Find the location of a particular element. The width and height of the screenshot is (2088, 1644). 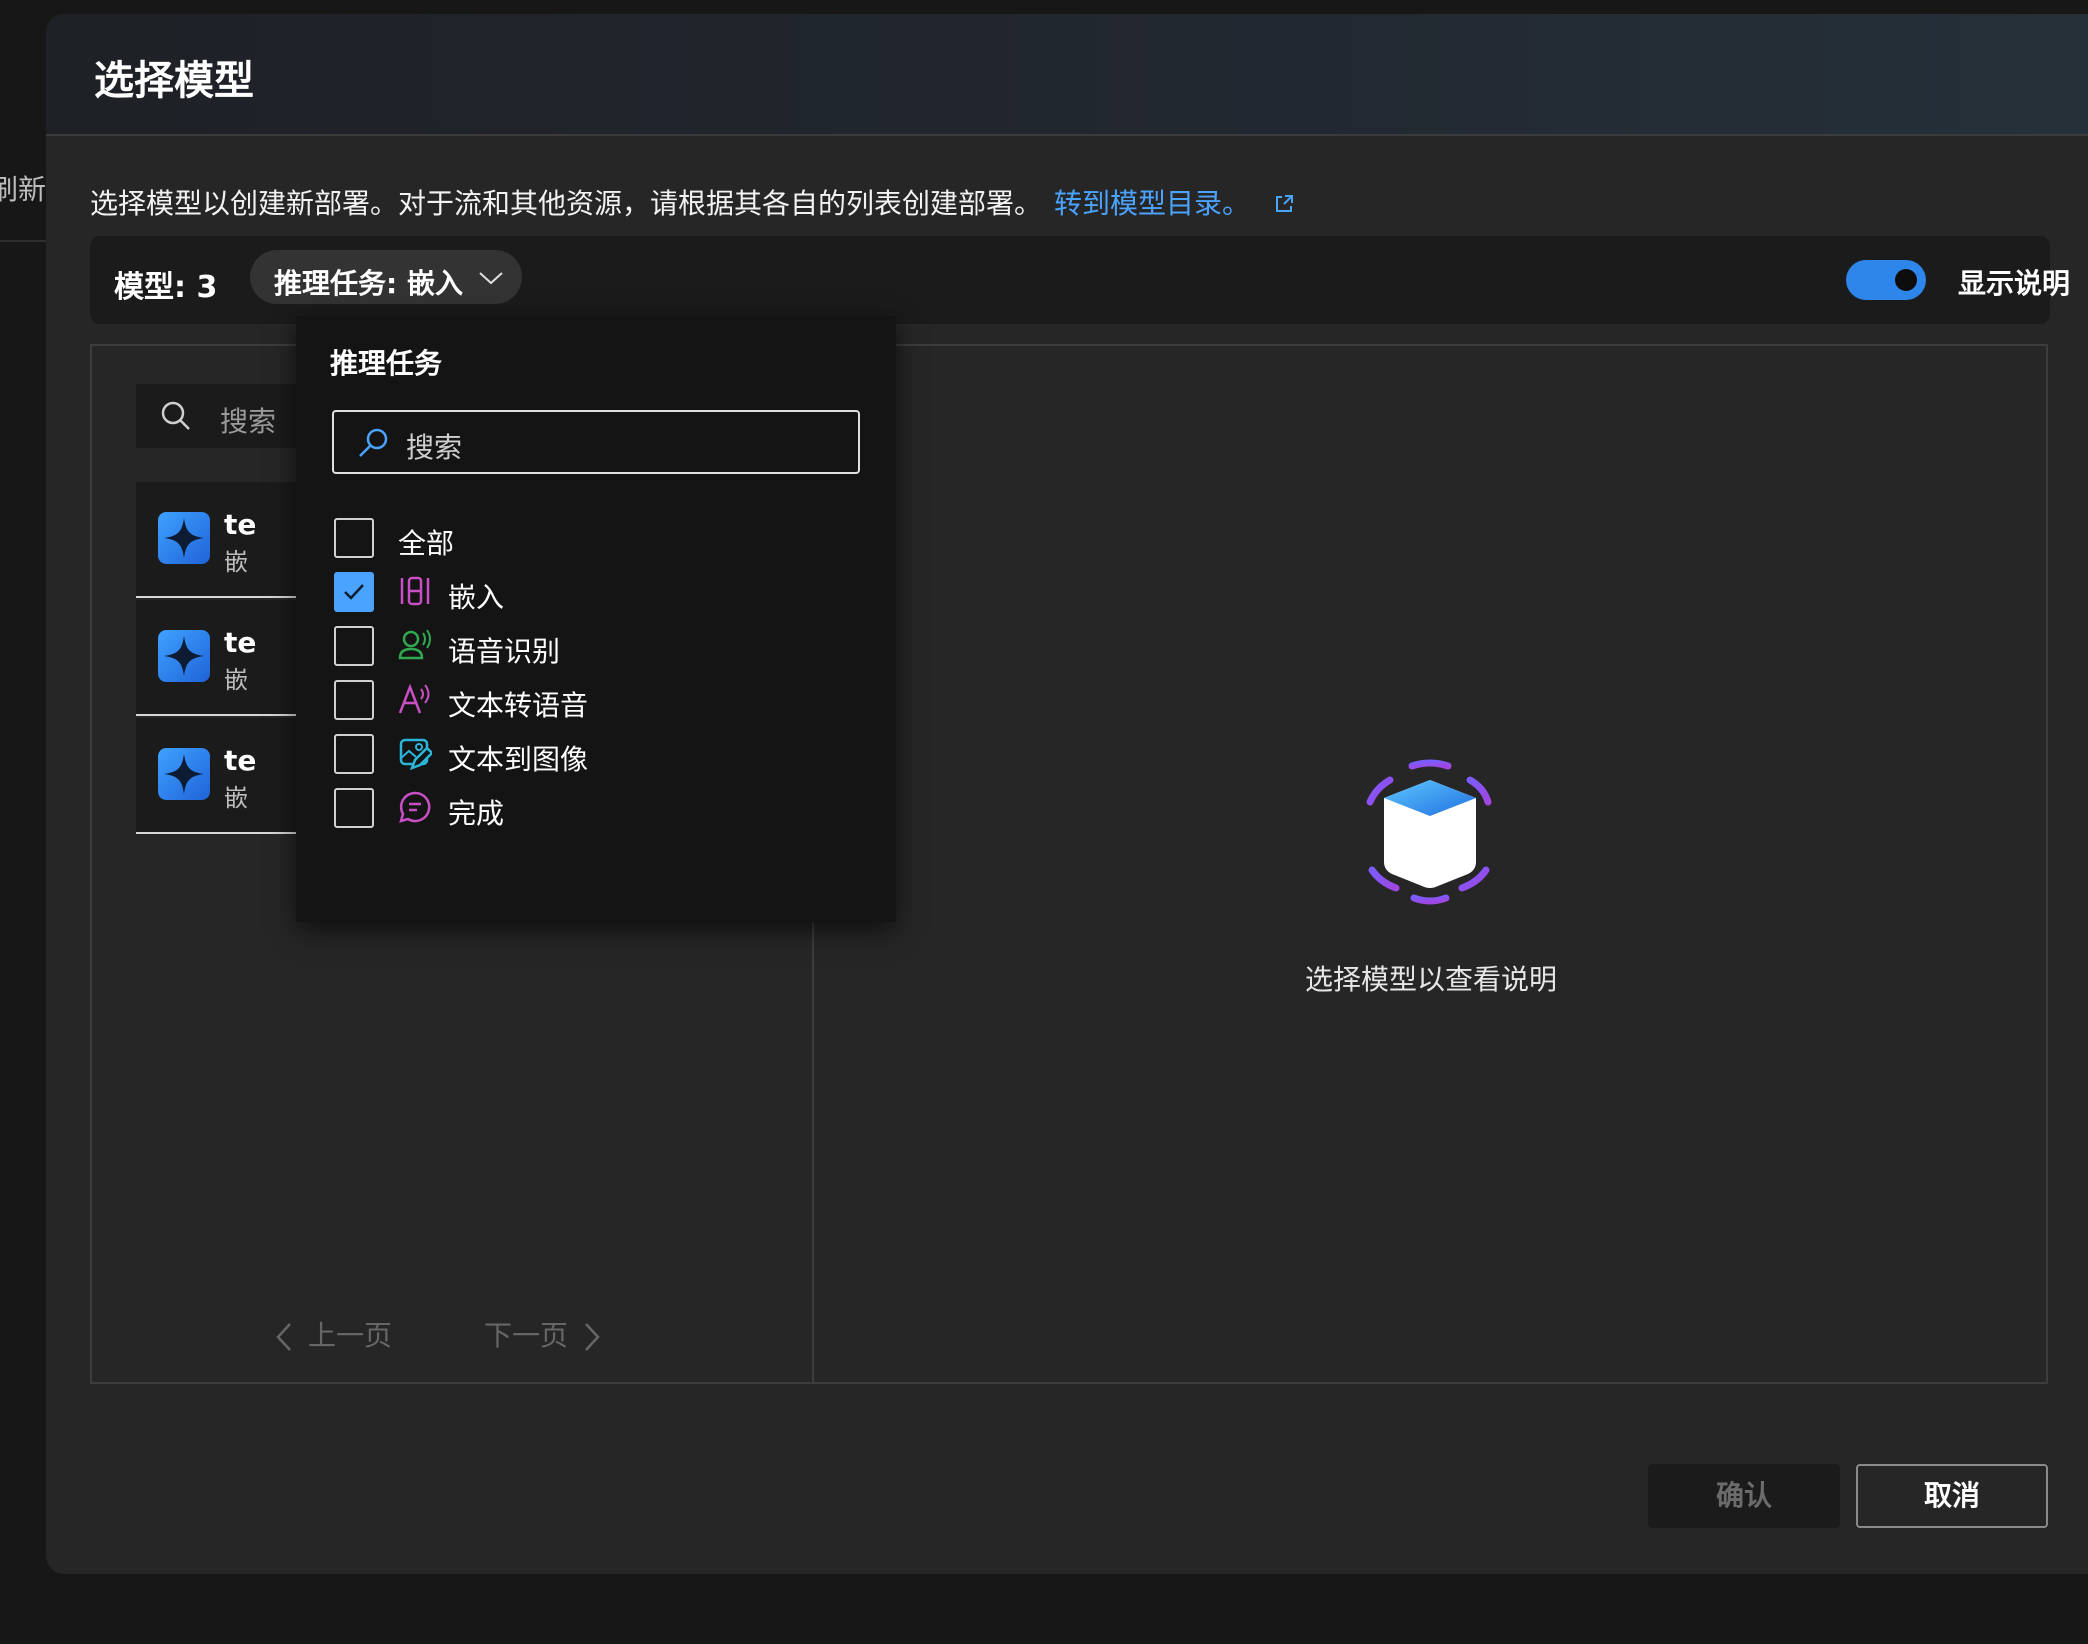

previous-page-label: 上一页 is located at coordinates (350, 1335).